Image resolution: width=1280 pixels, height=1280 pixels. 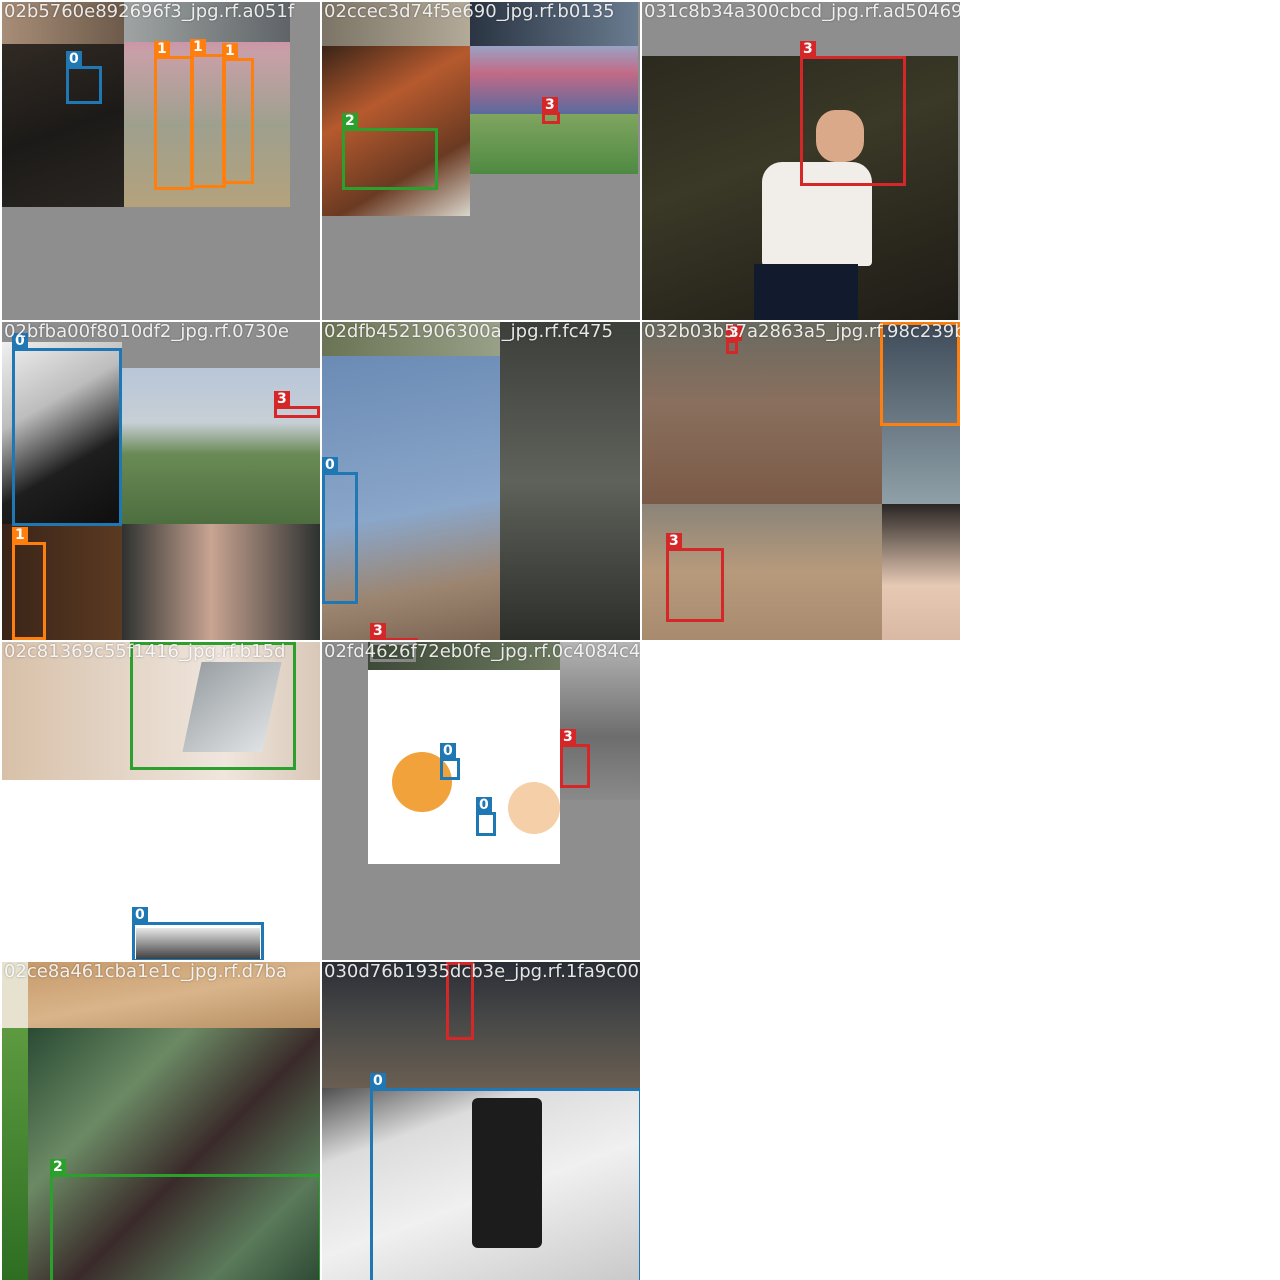 I want to click on tile-image: 2 02ce8a461cba1e1c_jpg.rf.d7ba, so click(x=161, y=1121).